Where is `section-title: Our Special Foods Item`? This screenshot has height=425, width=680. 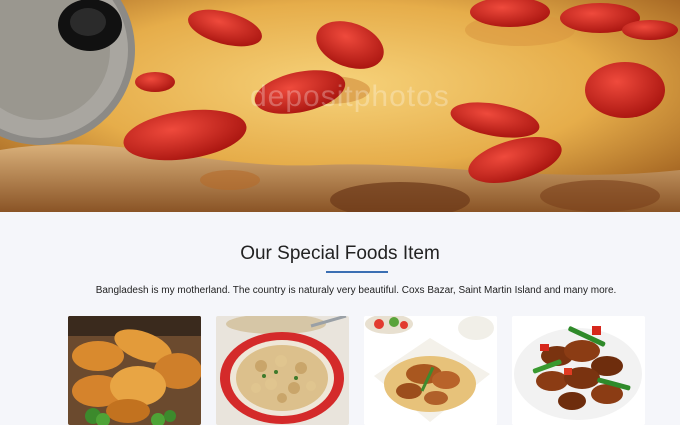
section-title: Our Special Foods Item is located at coordinates (340, 253).